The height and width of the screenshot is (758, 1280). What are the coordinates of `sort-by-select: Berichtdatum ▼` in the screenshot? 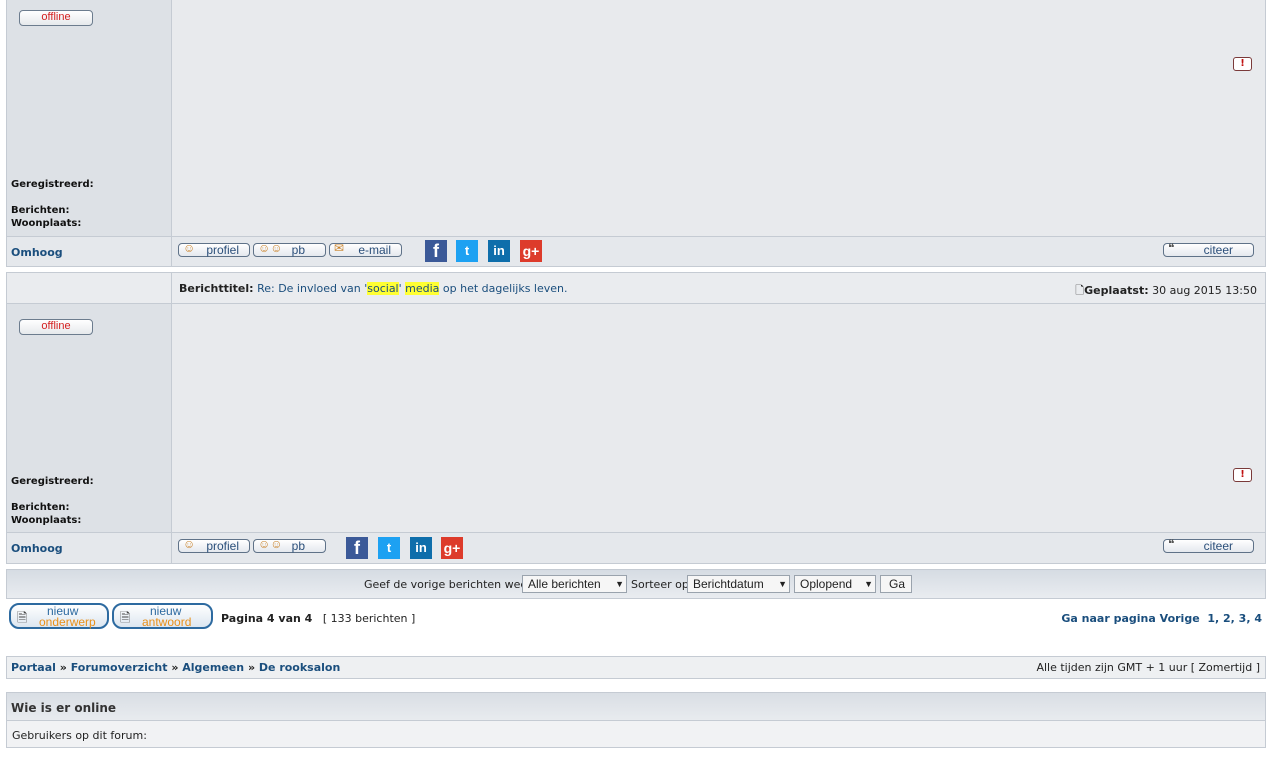 It's located at (738, 584).